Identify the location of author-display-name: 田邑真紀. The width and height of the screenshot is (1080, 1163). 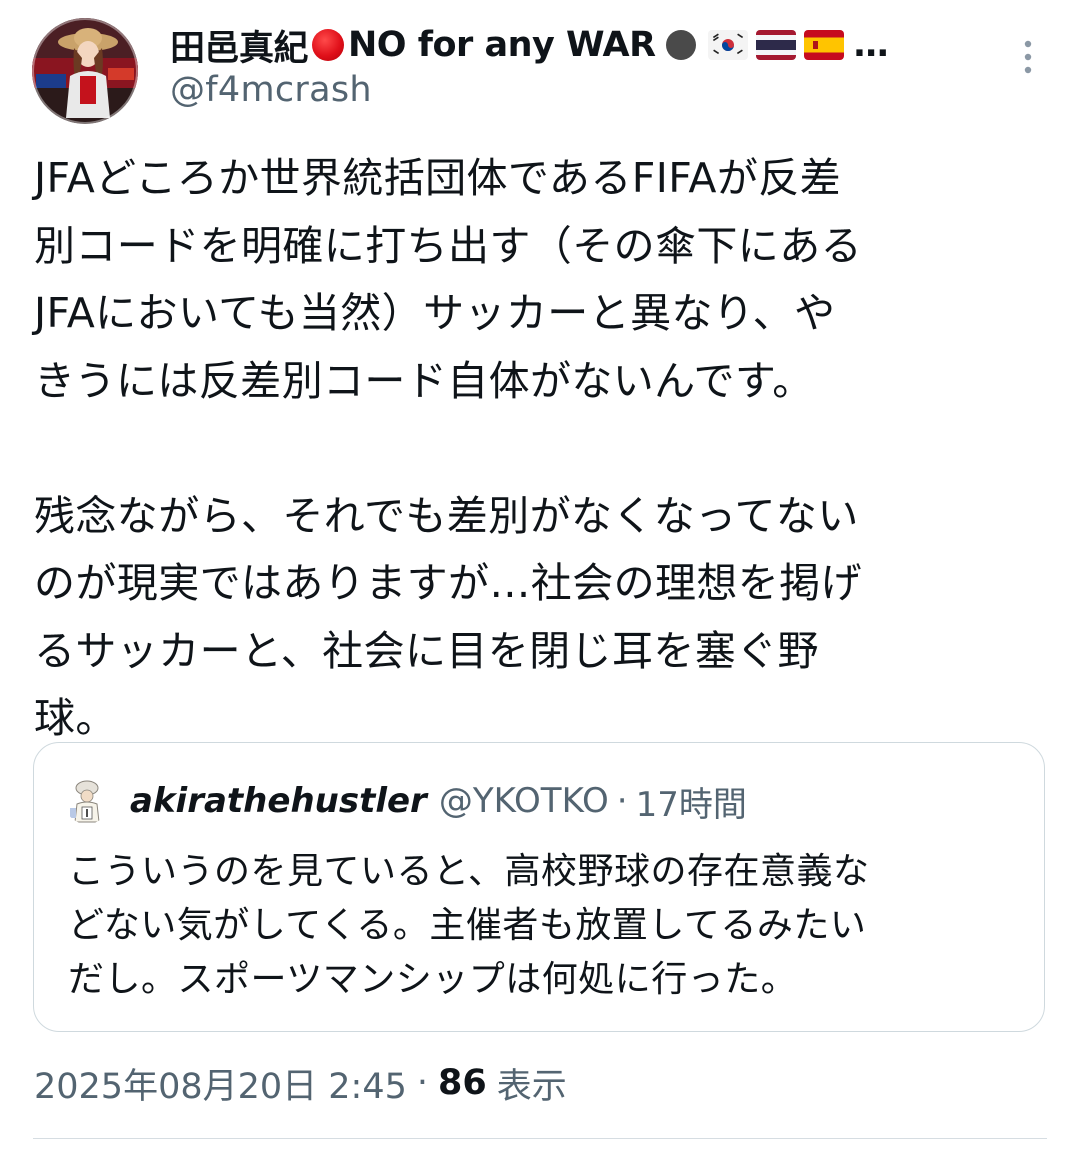
(239, 48).